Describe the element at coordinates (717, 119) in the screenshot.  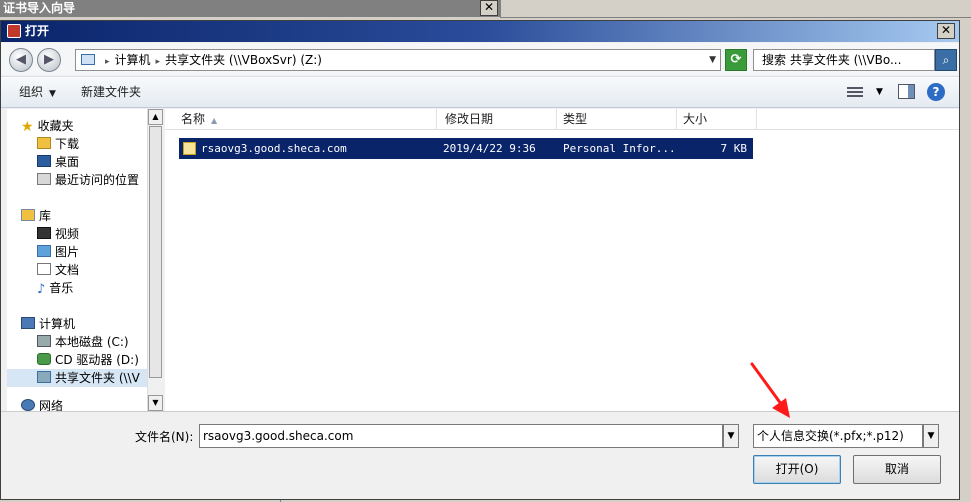
I see `column-header-size: 大小` at that location.